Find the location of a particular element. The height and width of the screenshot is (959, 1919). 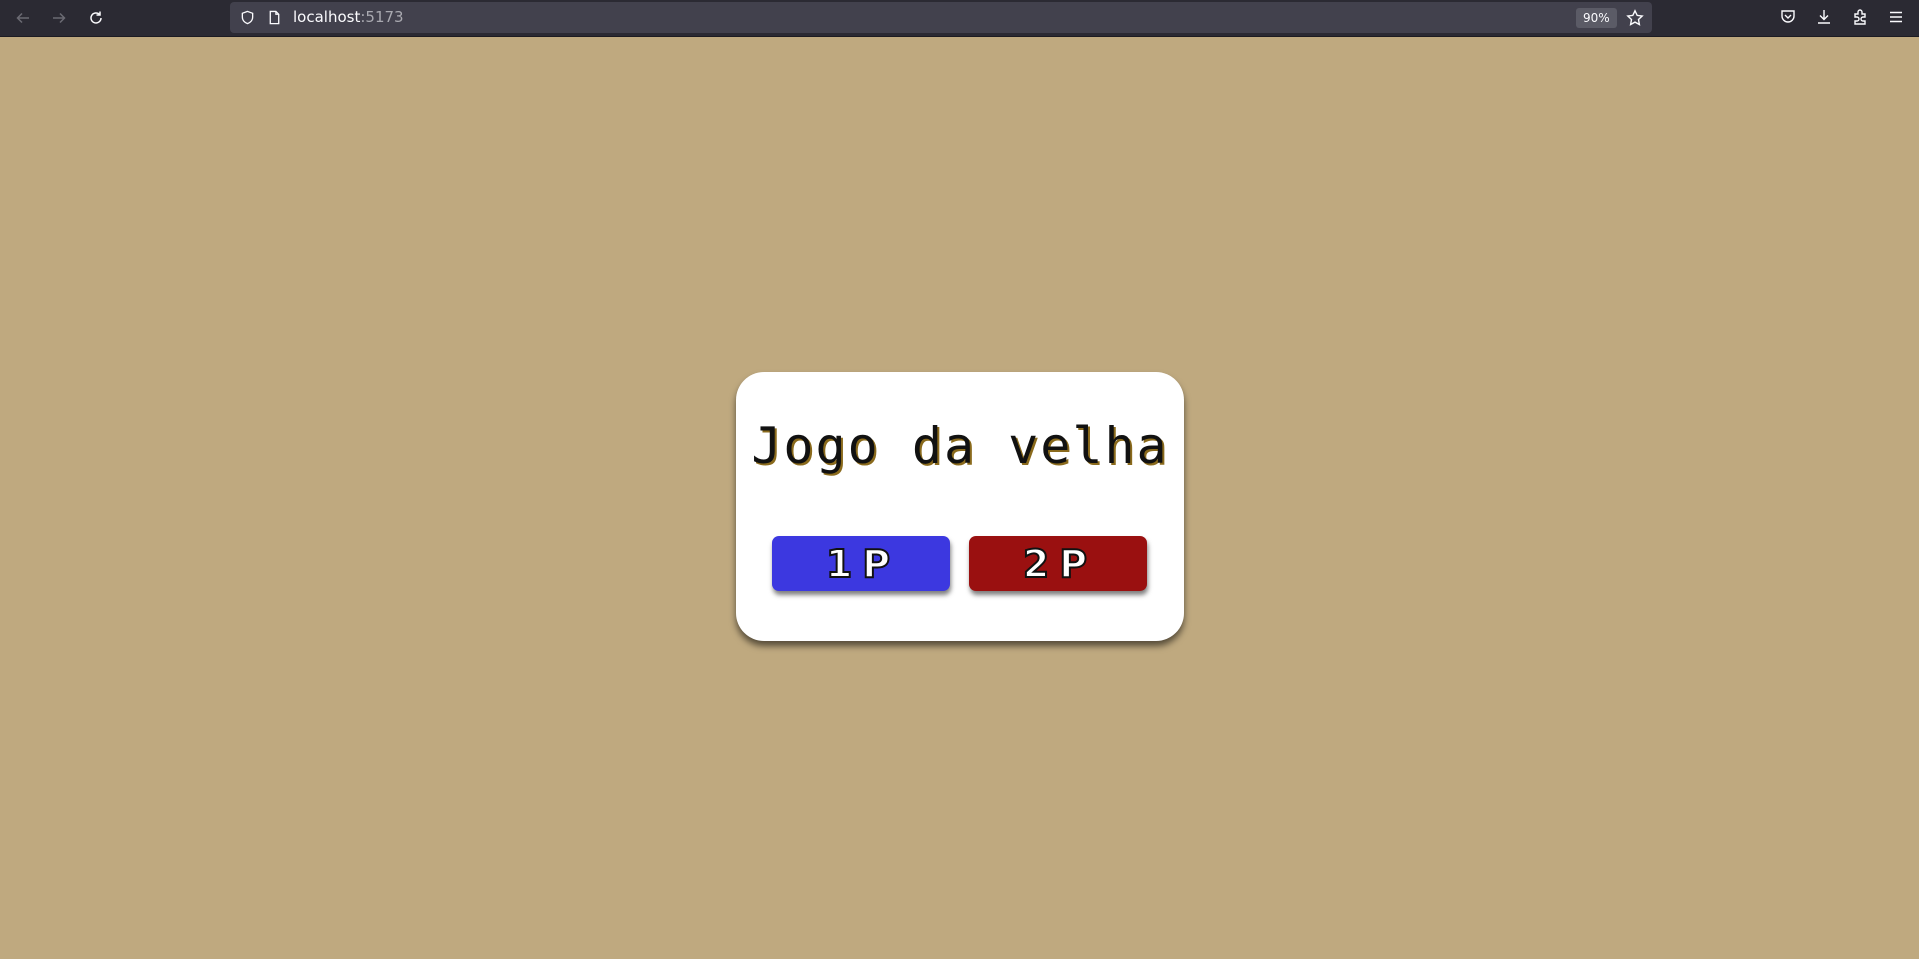

back-arrow-icon is located at coordinates (23, 18).